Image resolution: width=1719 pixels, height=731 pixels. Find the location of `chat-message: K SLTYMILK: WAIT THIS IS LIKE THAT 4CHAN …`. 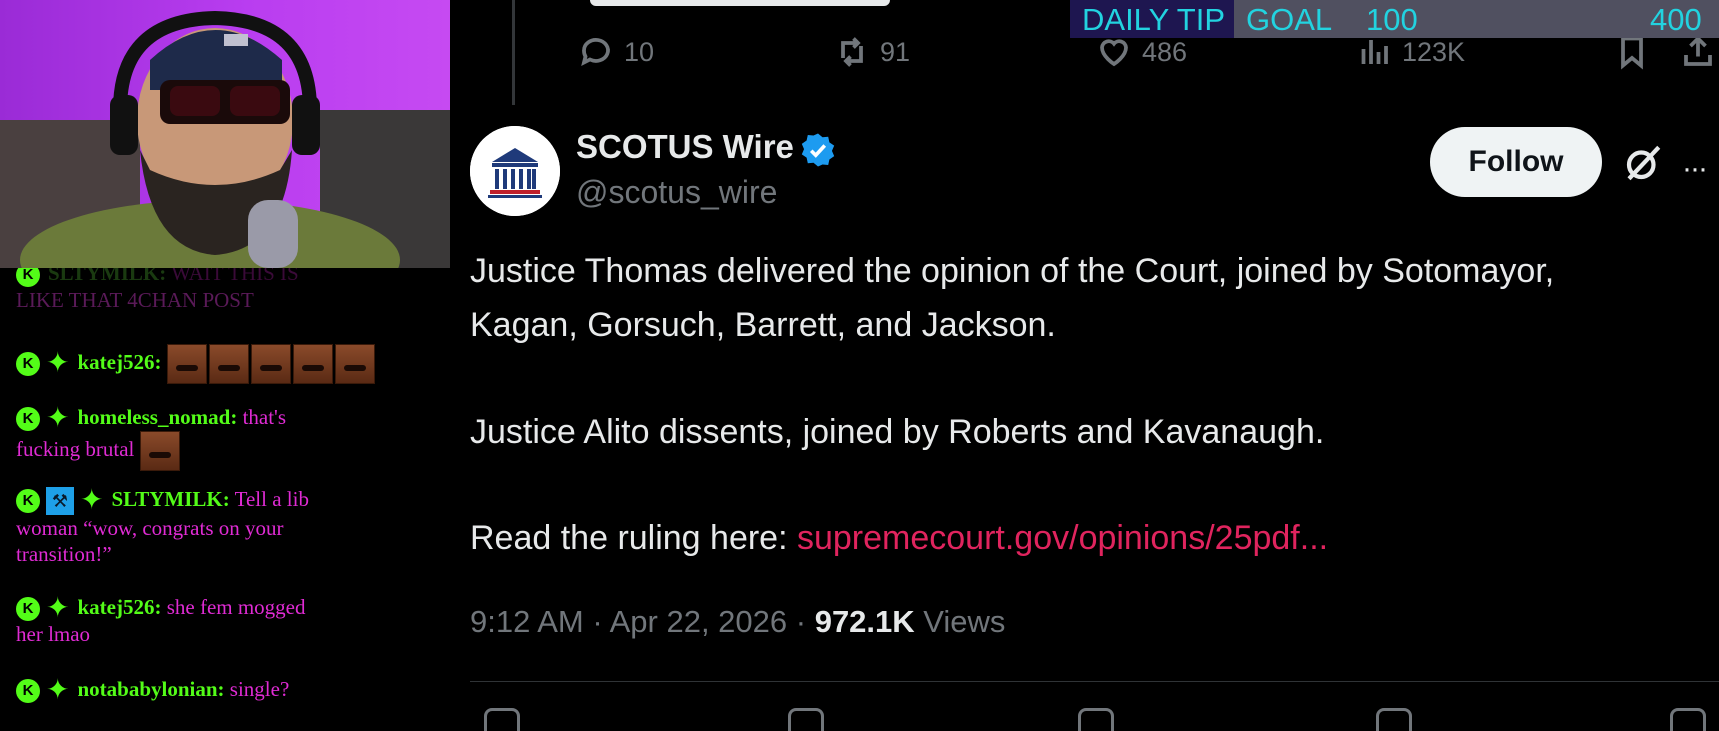

chat-message: K SLTYMILK: WAIT THIS IS LIKE THAT 4CHAN … is located at coordinates (226, 290).